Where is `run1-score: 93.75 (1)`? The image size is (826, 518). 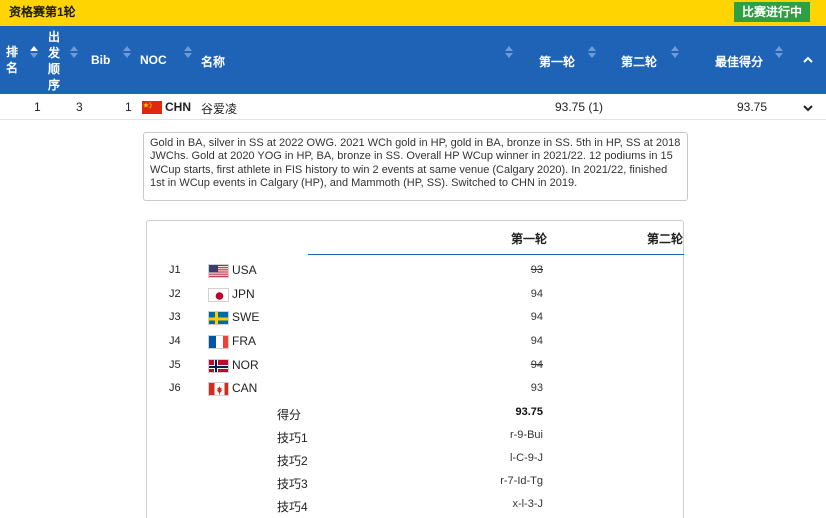 run1-score: 93.75 (1) is located at coordinates (579, 107).